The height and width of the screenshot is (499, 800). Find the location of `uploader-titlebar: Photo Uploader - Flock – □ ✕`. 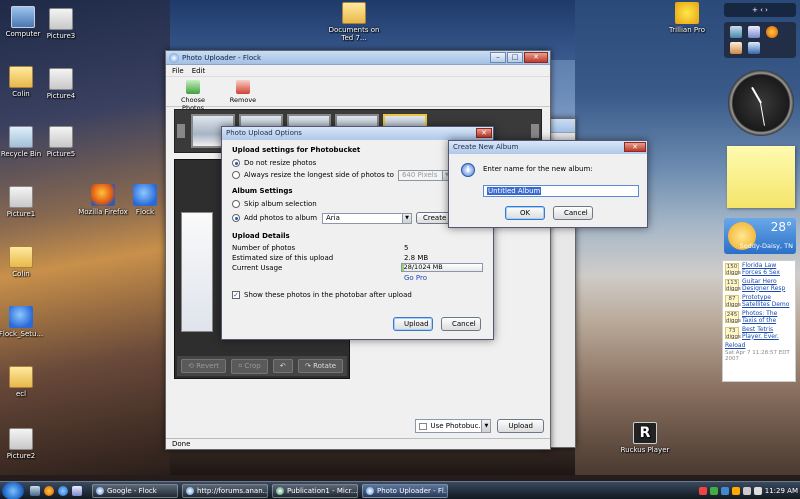

uploader-titlebar: Photo Uploader - Flock – □ ✕ is located at coordinates (358, 58).